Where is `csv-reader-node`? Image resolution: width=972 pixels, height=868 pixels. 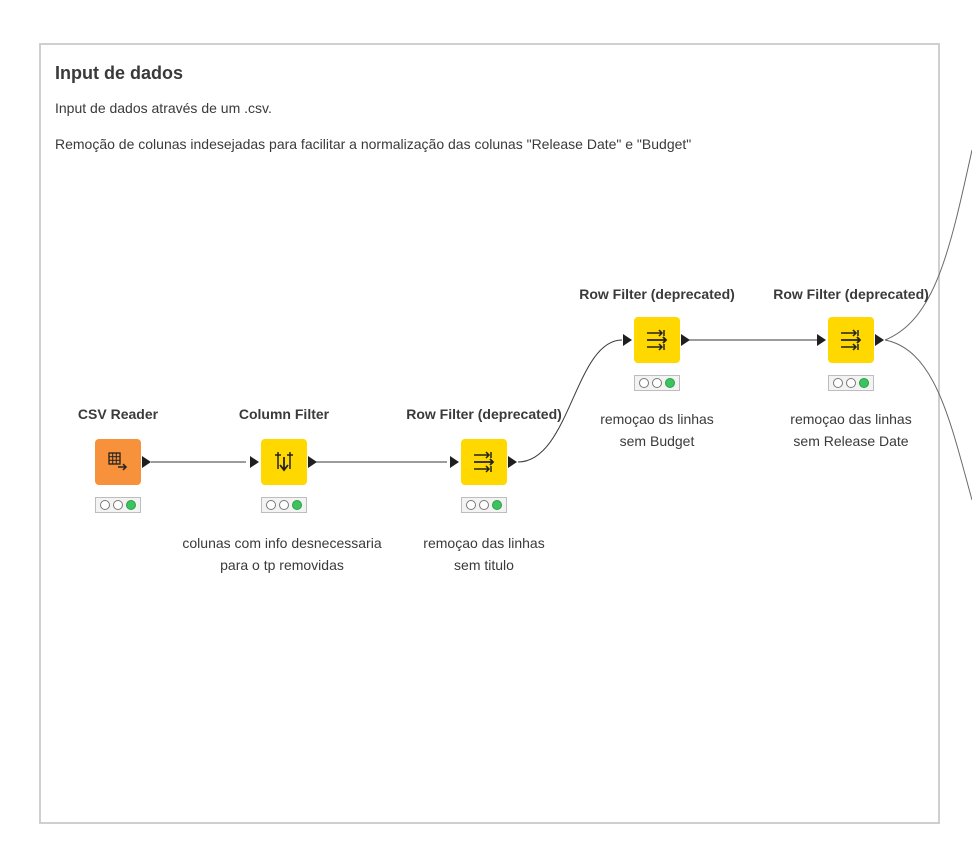
csv-reader-node is located at coordinates (118, 462).